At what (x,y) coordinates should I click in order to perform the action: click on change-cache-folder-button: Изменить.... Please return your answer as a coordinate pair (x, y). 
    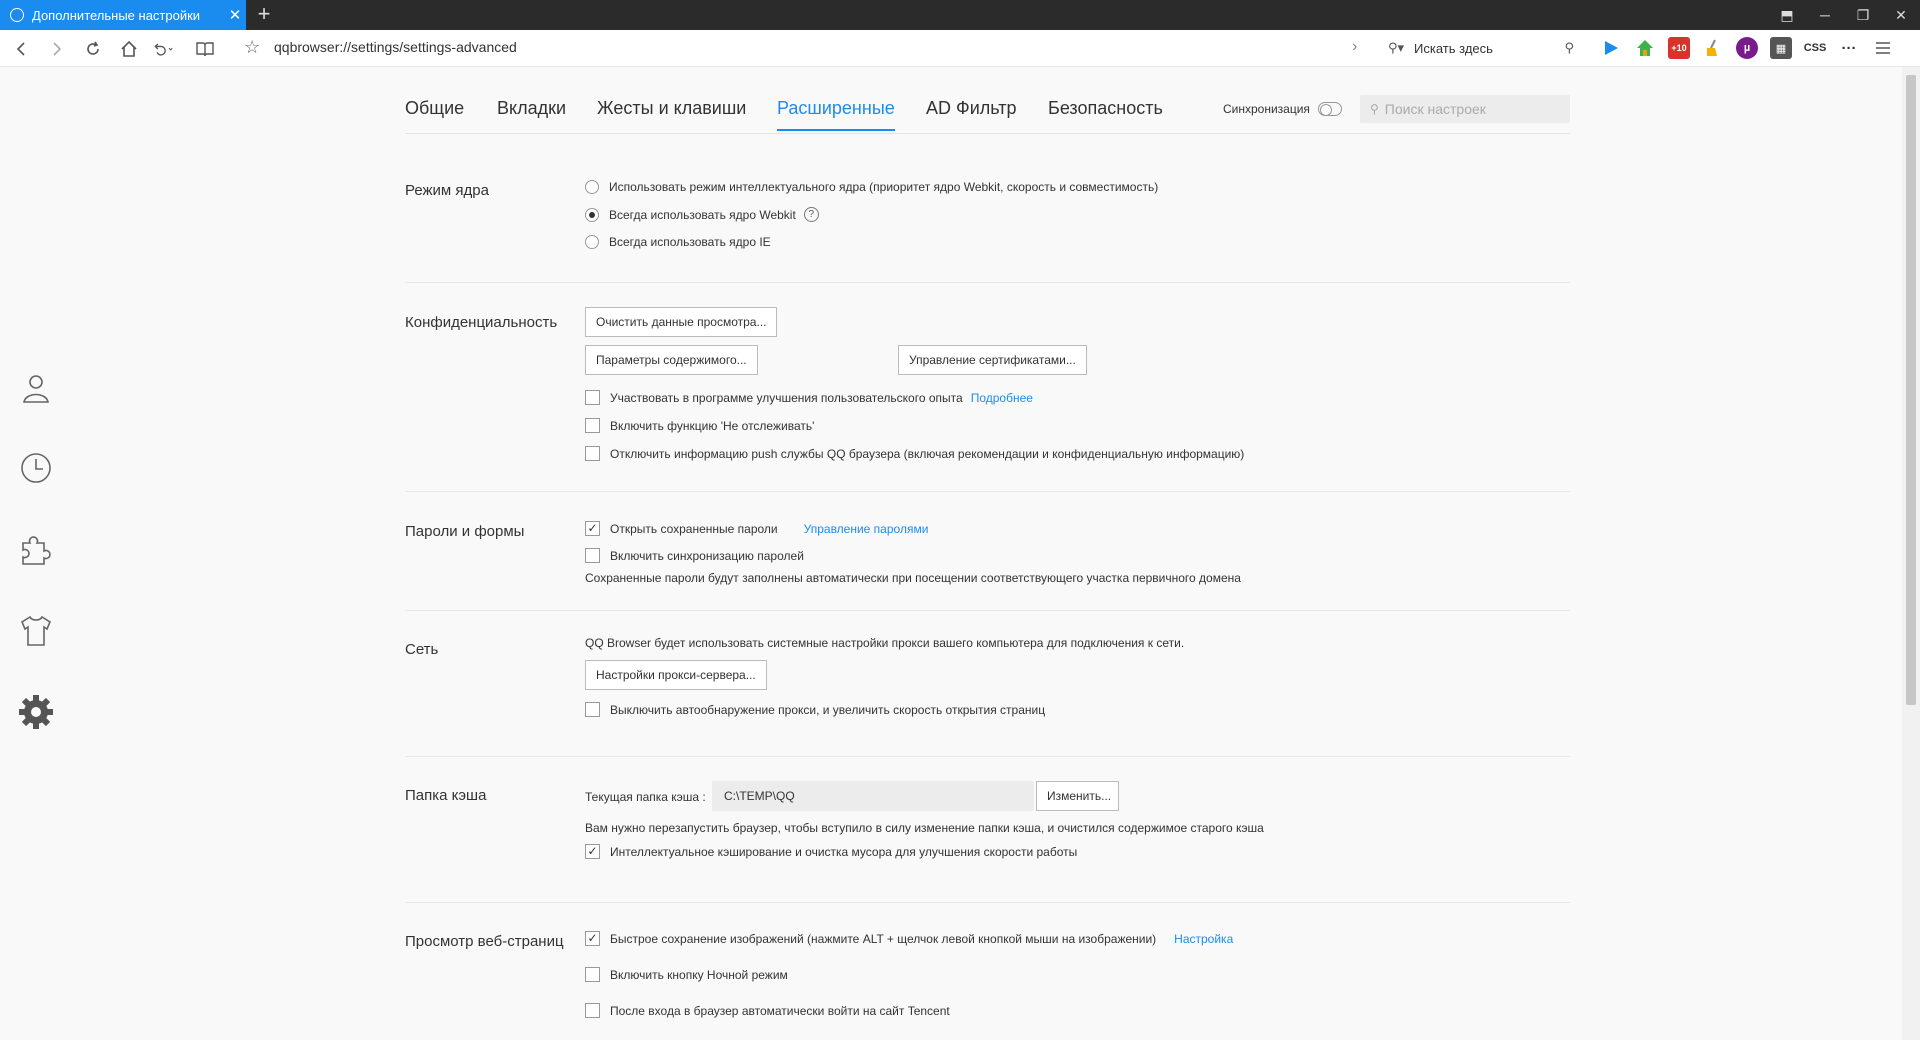
    Looking at the image, I should click on (1077, 796).